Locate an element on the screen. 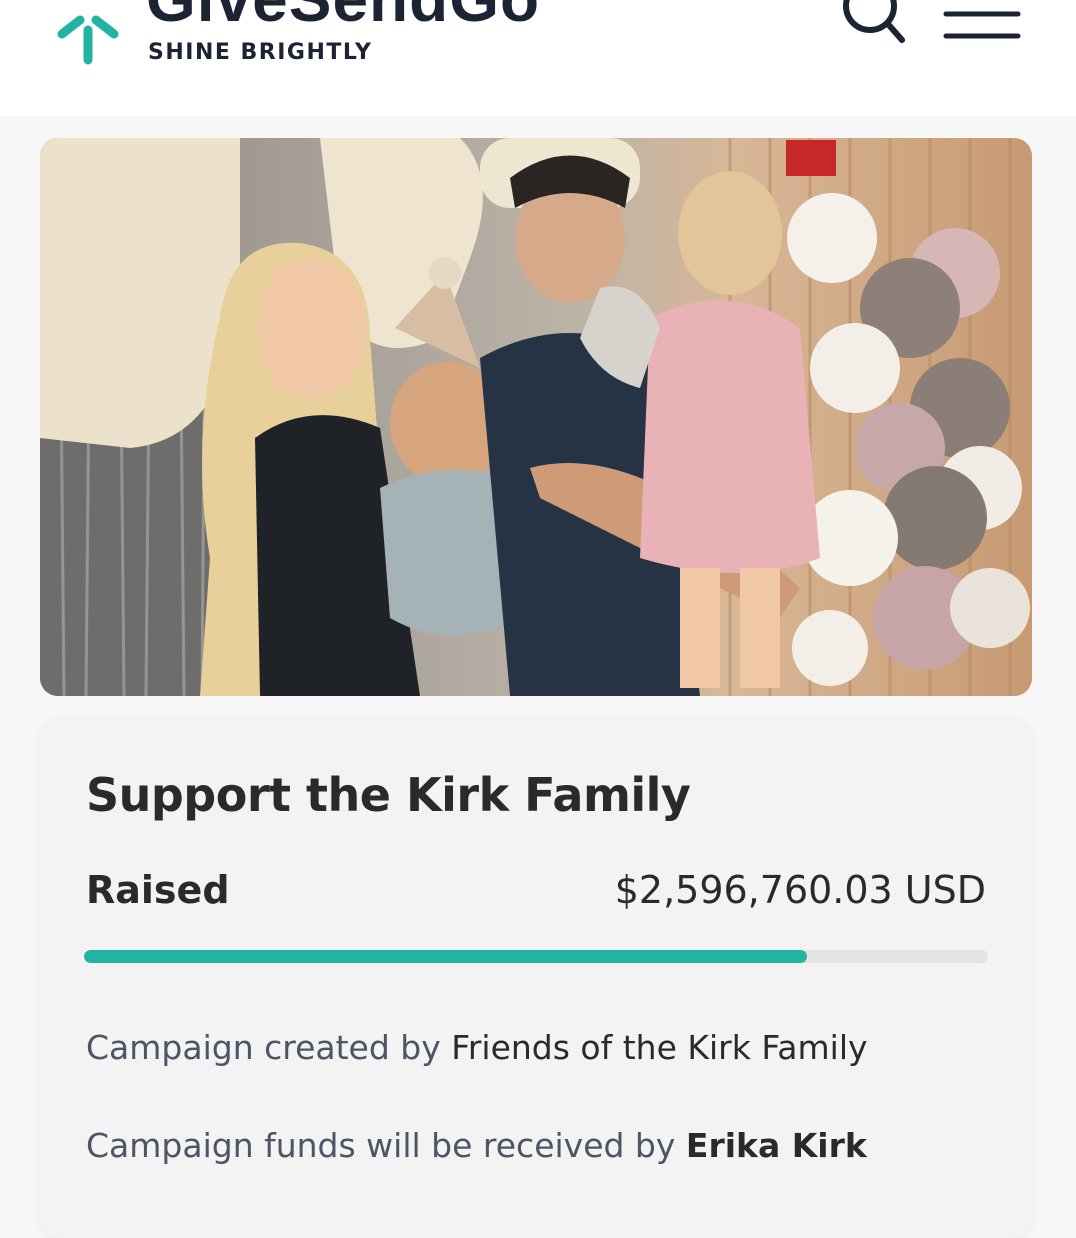  progress-bar is located at coordinates (536, 956).